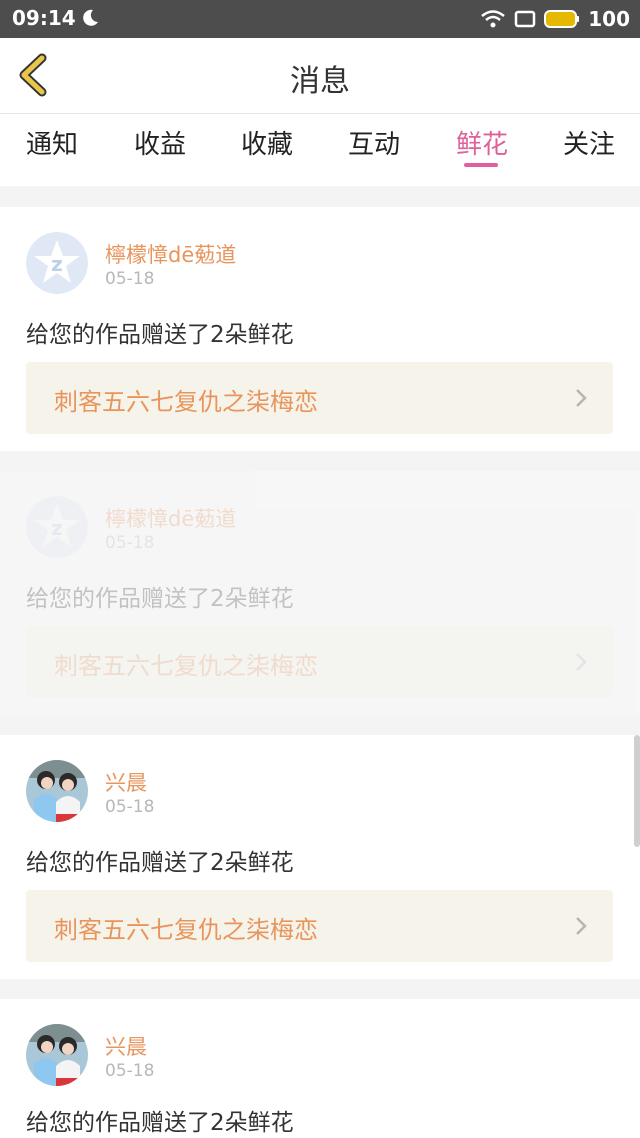 This screenshot has width=640, height=1138. I want to click on page-title: 消息, so click(320, 81).